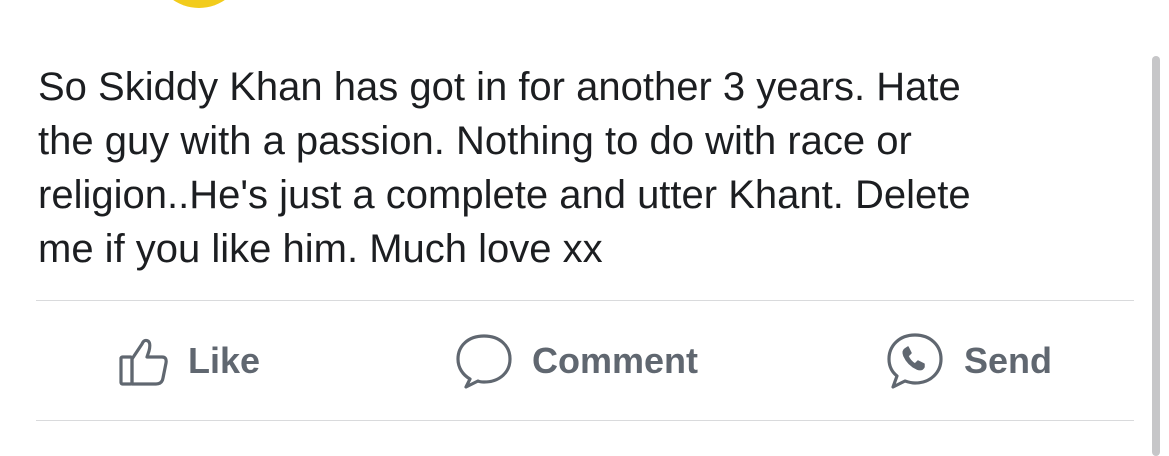  I want to click on send-button: Send, so click(968, 361).